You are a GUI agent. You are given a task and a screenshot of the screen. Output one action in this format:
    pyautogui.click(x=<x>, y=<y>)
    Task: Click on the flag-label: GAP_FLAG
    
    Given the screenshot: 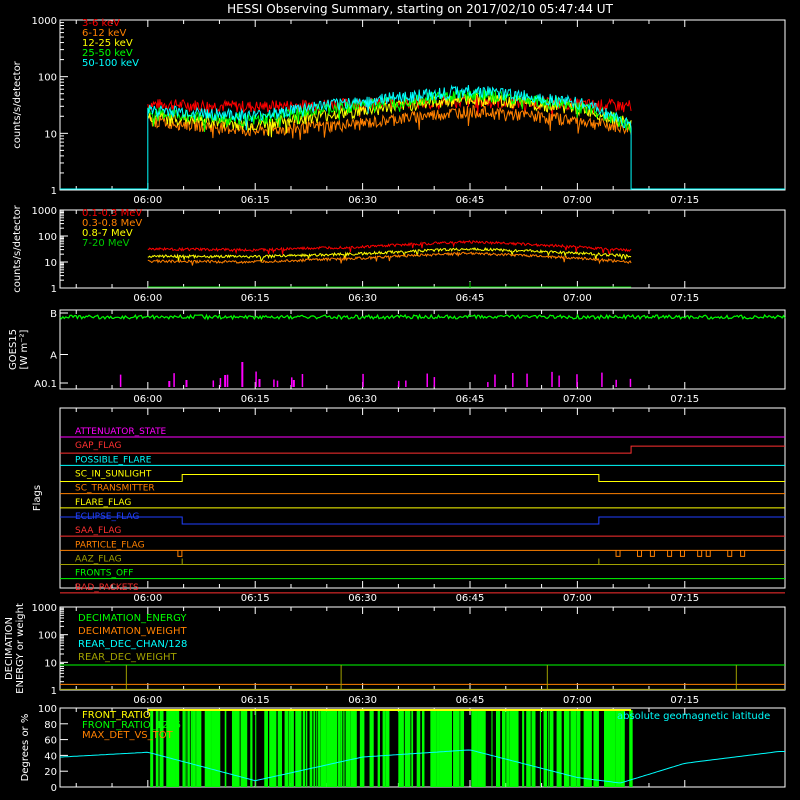 What is the action you would take?
    pyautogui.click(x=98, y=446)
    